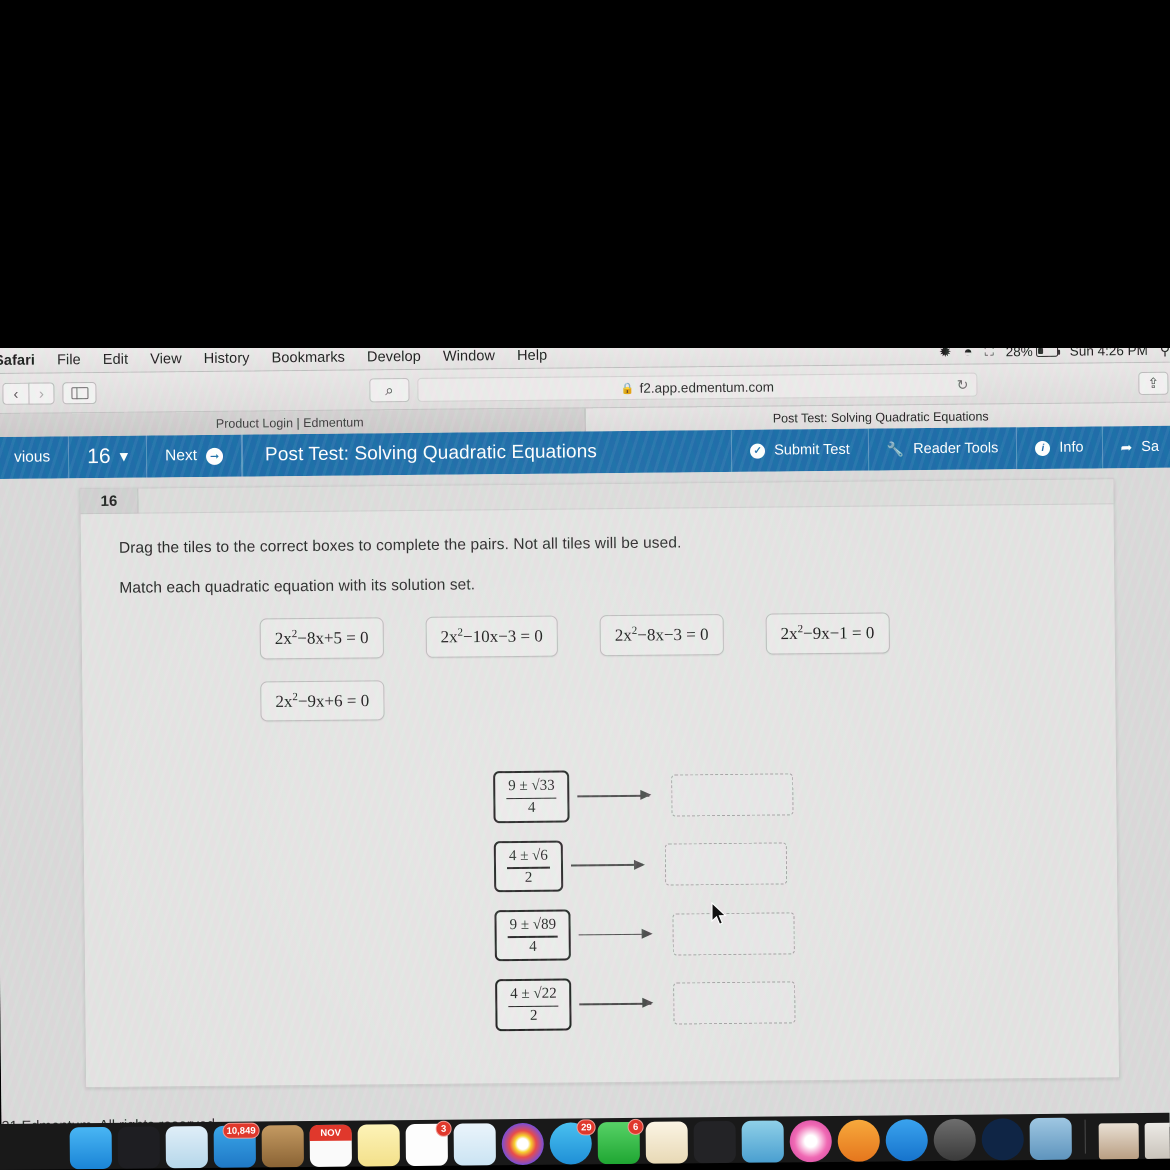 Image resolution: width=1170 pixels, height=1170 pixels. I want to click on share-icon: ⇪, so click(1153, 382).